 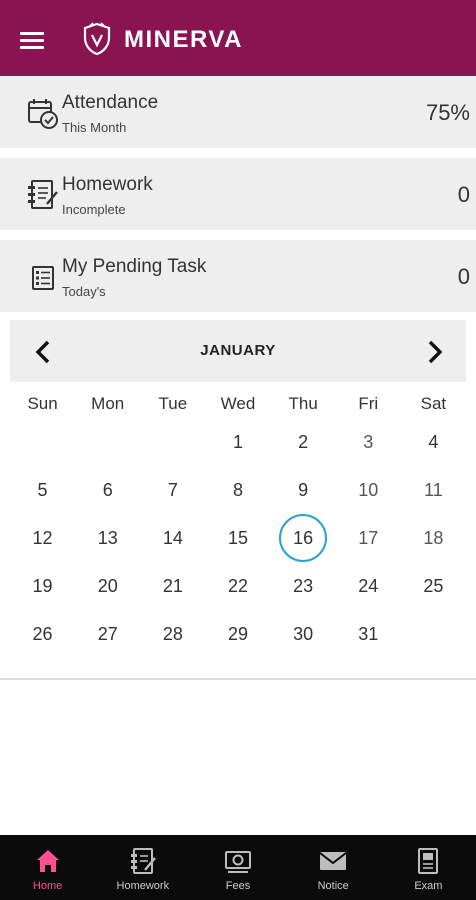 I want to click on weekday-label: Wed, so click(x=238, y=403).